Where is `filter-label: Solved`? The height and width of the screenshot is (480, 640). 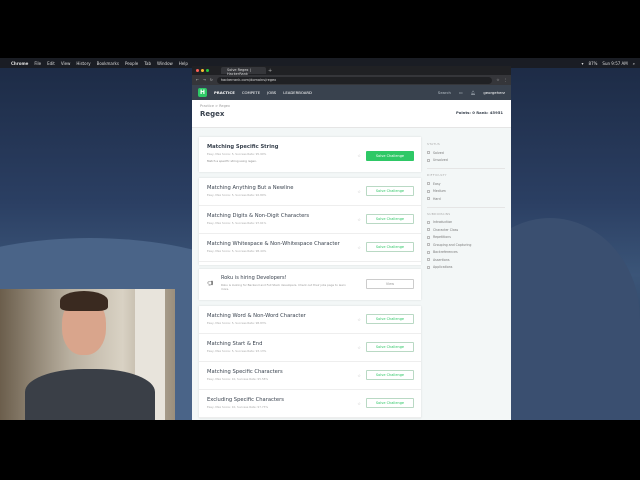 filter-label: Solved is located at coordinates (438, 152).